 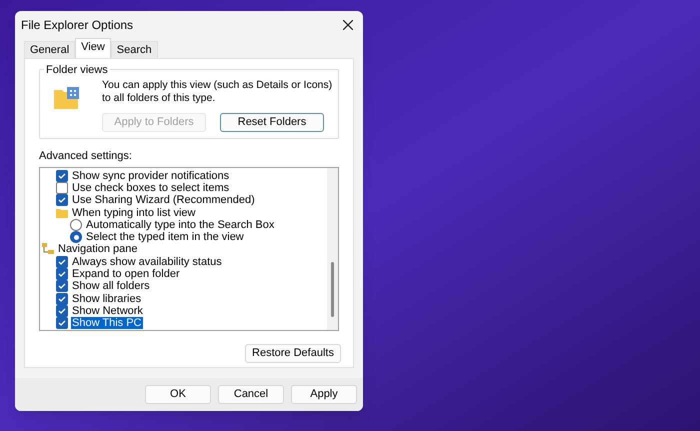 I want to click on restore-defaults-button: Restore Defaults, so click(x=293, y=353).